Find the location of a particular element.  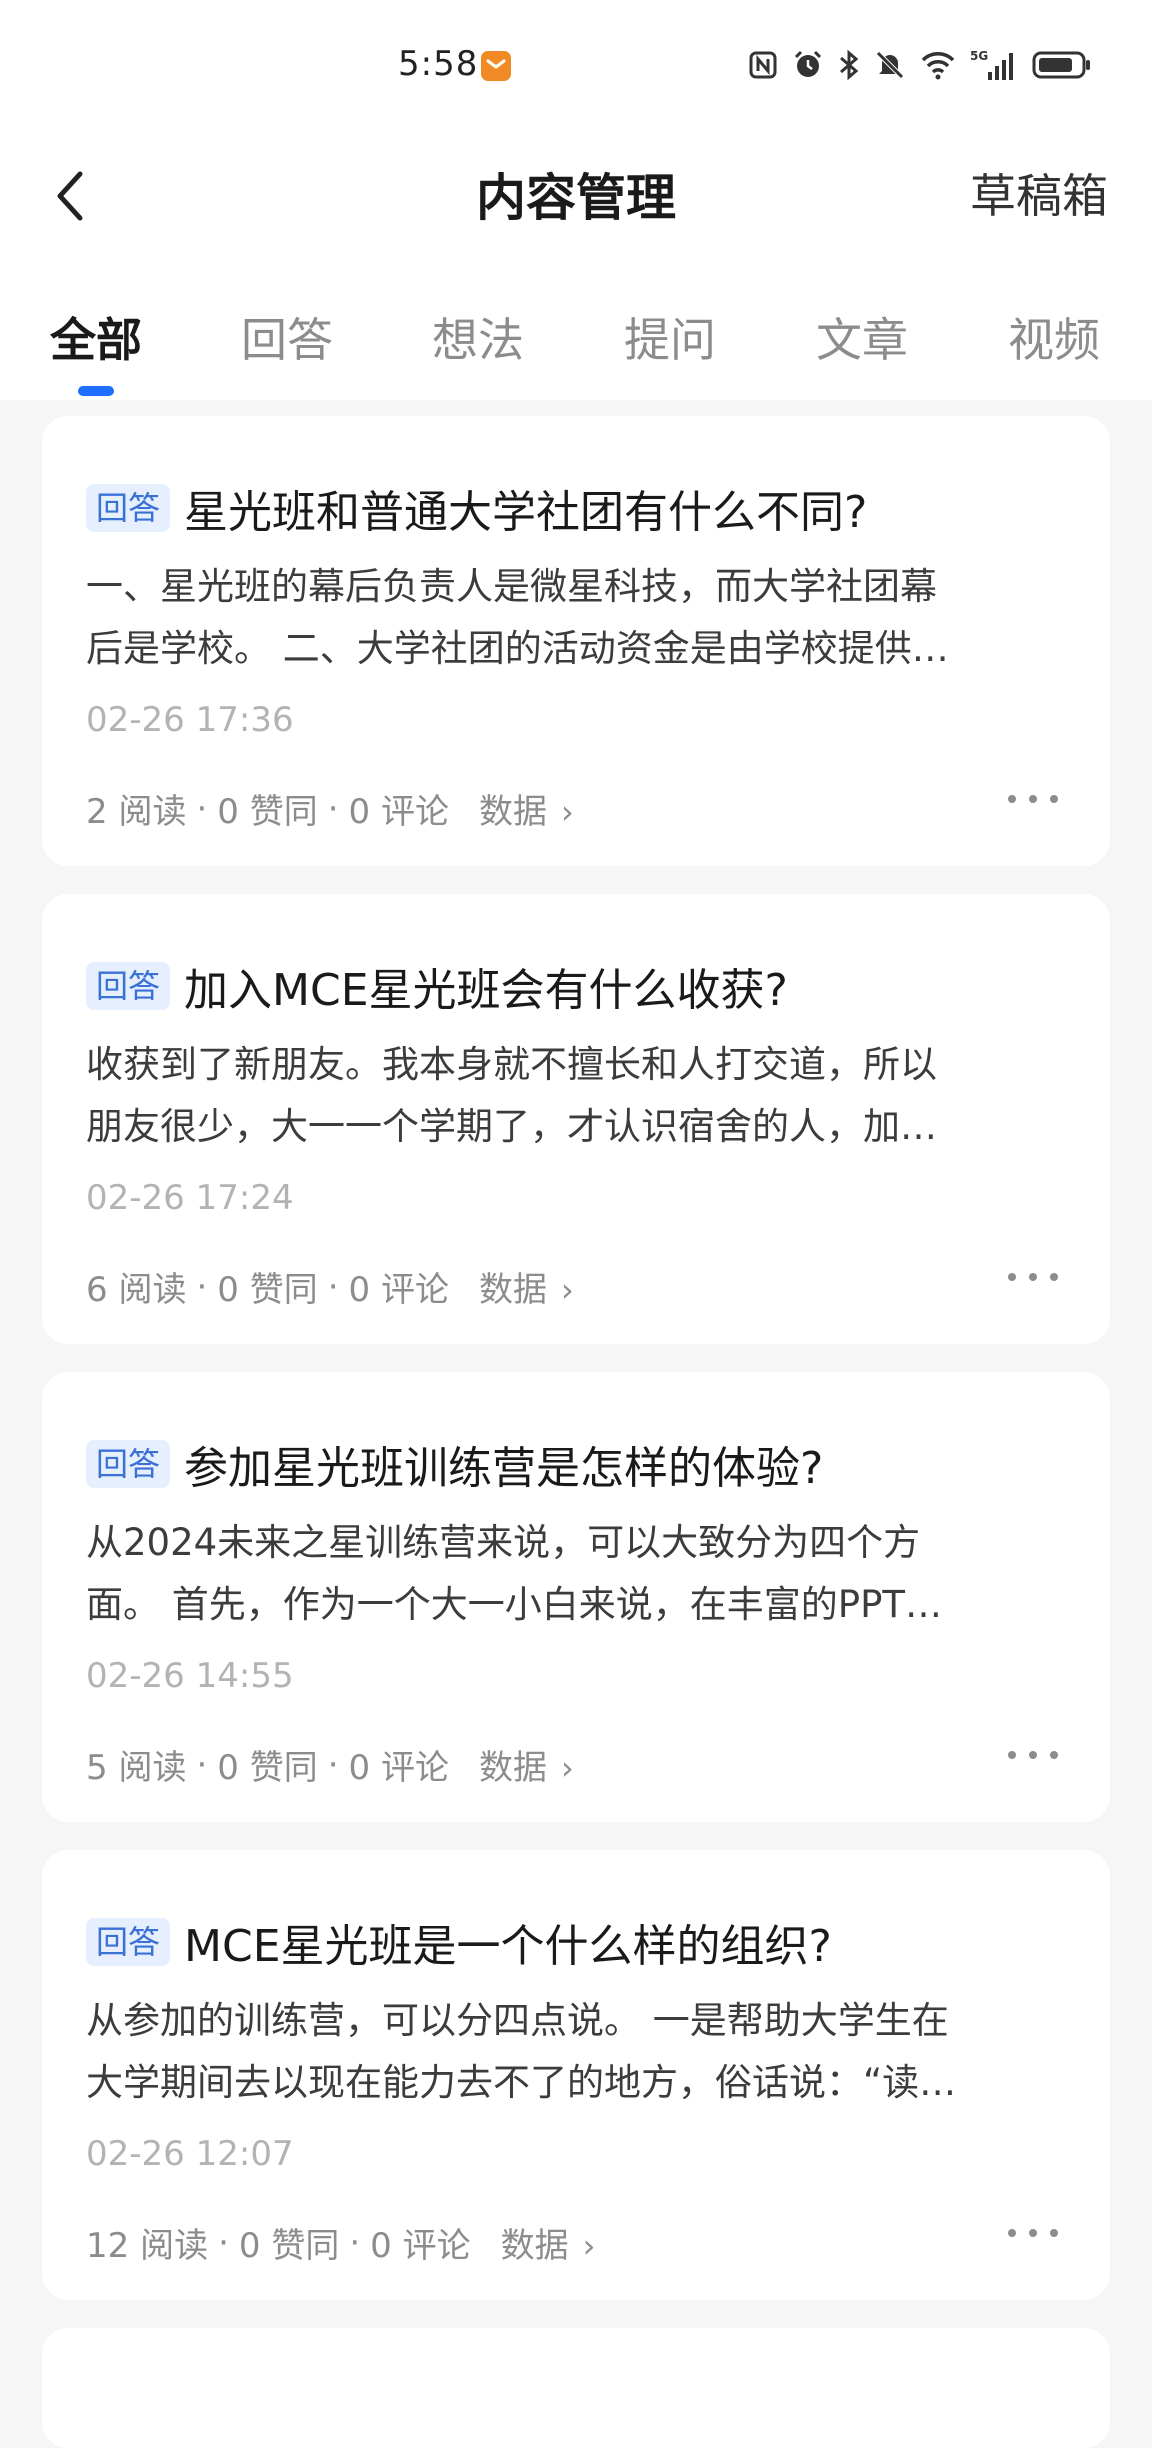

card-title-row: 回答 星光班和普通大学社团有什么不同? is located at coordinates (578, 508).